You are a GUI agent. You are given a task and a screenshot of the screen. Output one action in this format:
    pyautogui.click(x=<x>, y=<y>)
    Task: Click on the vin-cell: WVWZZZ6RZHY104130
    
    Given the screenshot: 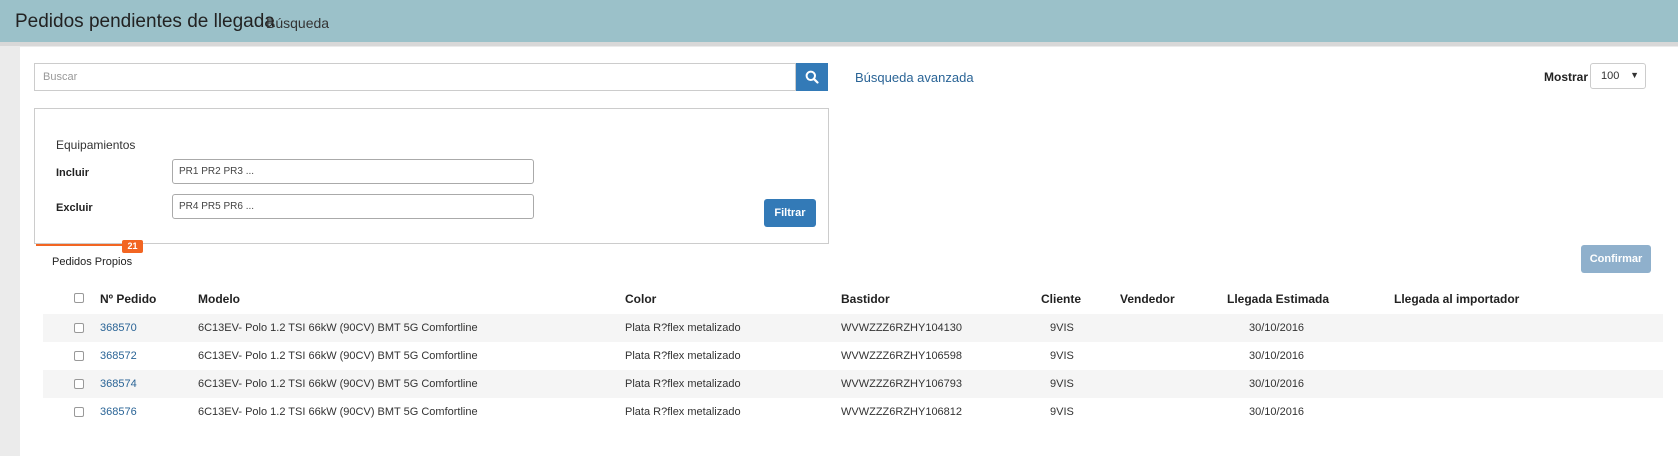 What is the action you would take?
    pyautogui.click(x=902, y=328)
    